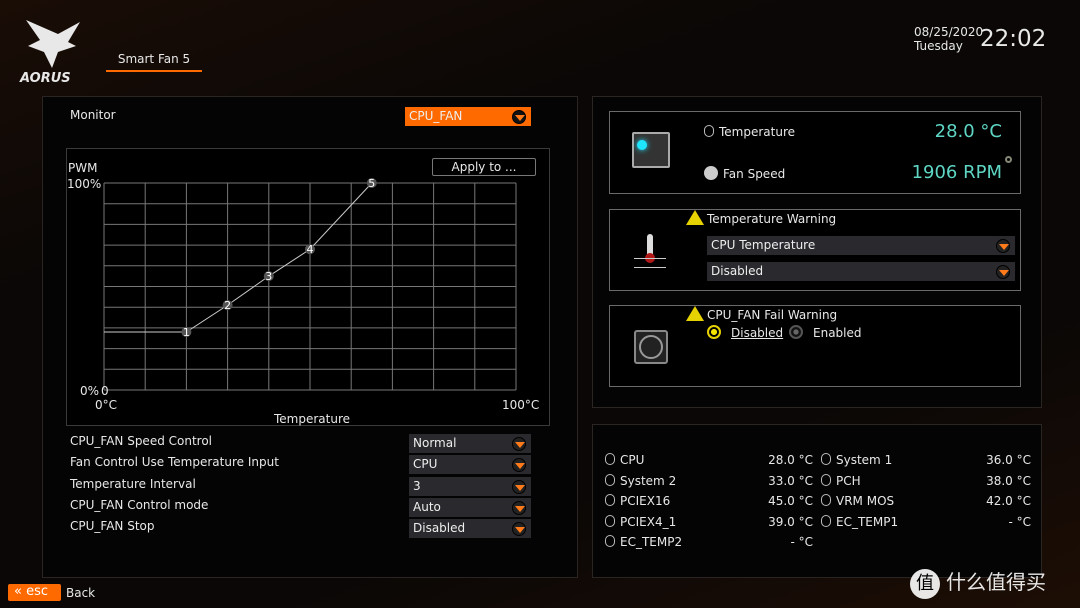 The width and height of the screenshot is (1080, 608). What do you see at coordinates (310, 249) in the screenshot?
I see `curve-point-label: 4` at bounding box center [310, 249].